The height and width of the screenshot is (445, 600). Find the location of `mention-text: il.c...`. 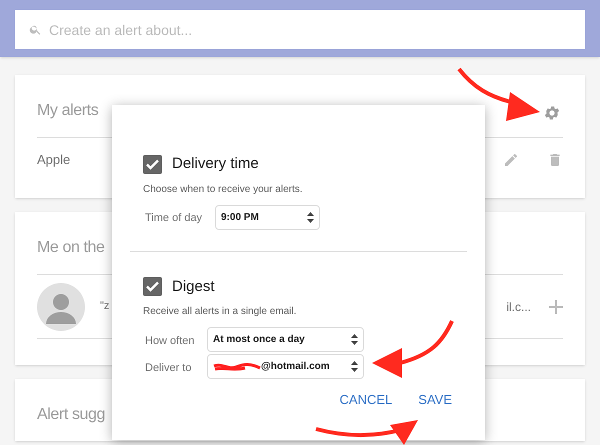

mention-text: il.c... is located at coordinates (518, 307).